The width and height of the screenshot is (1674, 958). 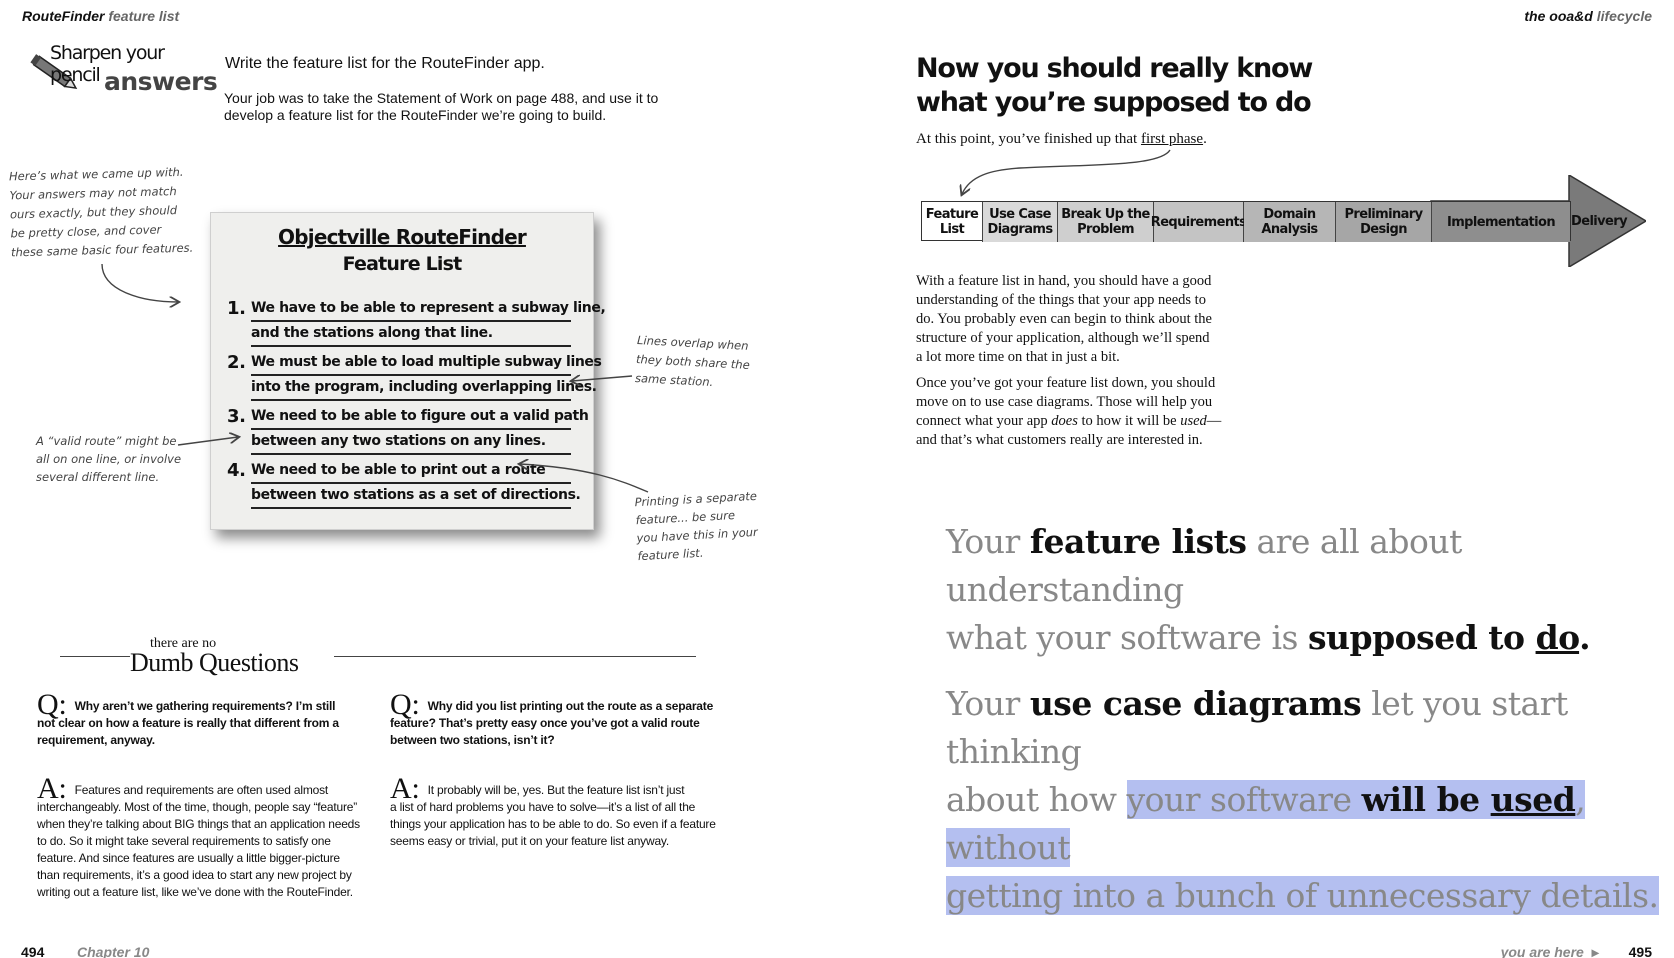 What do you see at coordinates (1244, 799) in the screenshot?
I see `statement-text: your software` at bounding box center [1244, 799].